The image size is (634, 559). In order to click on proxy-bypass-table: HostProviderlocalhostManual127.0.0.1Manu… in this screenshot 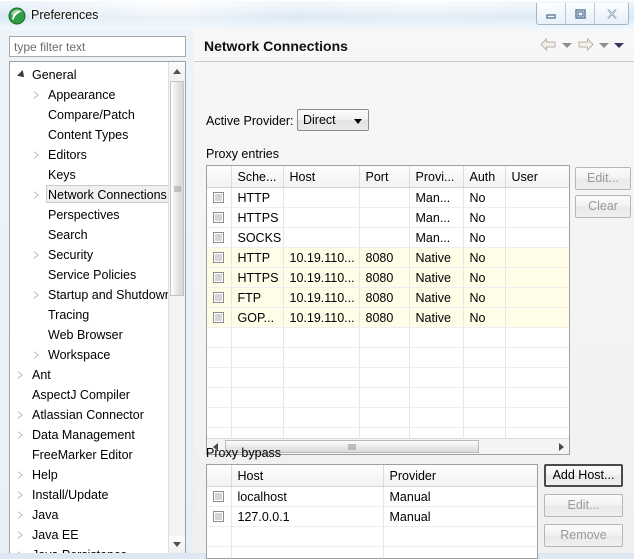, I will do `click(372, 511)`.